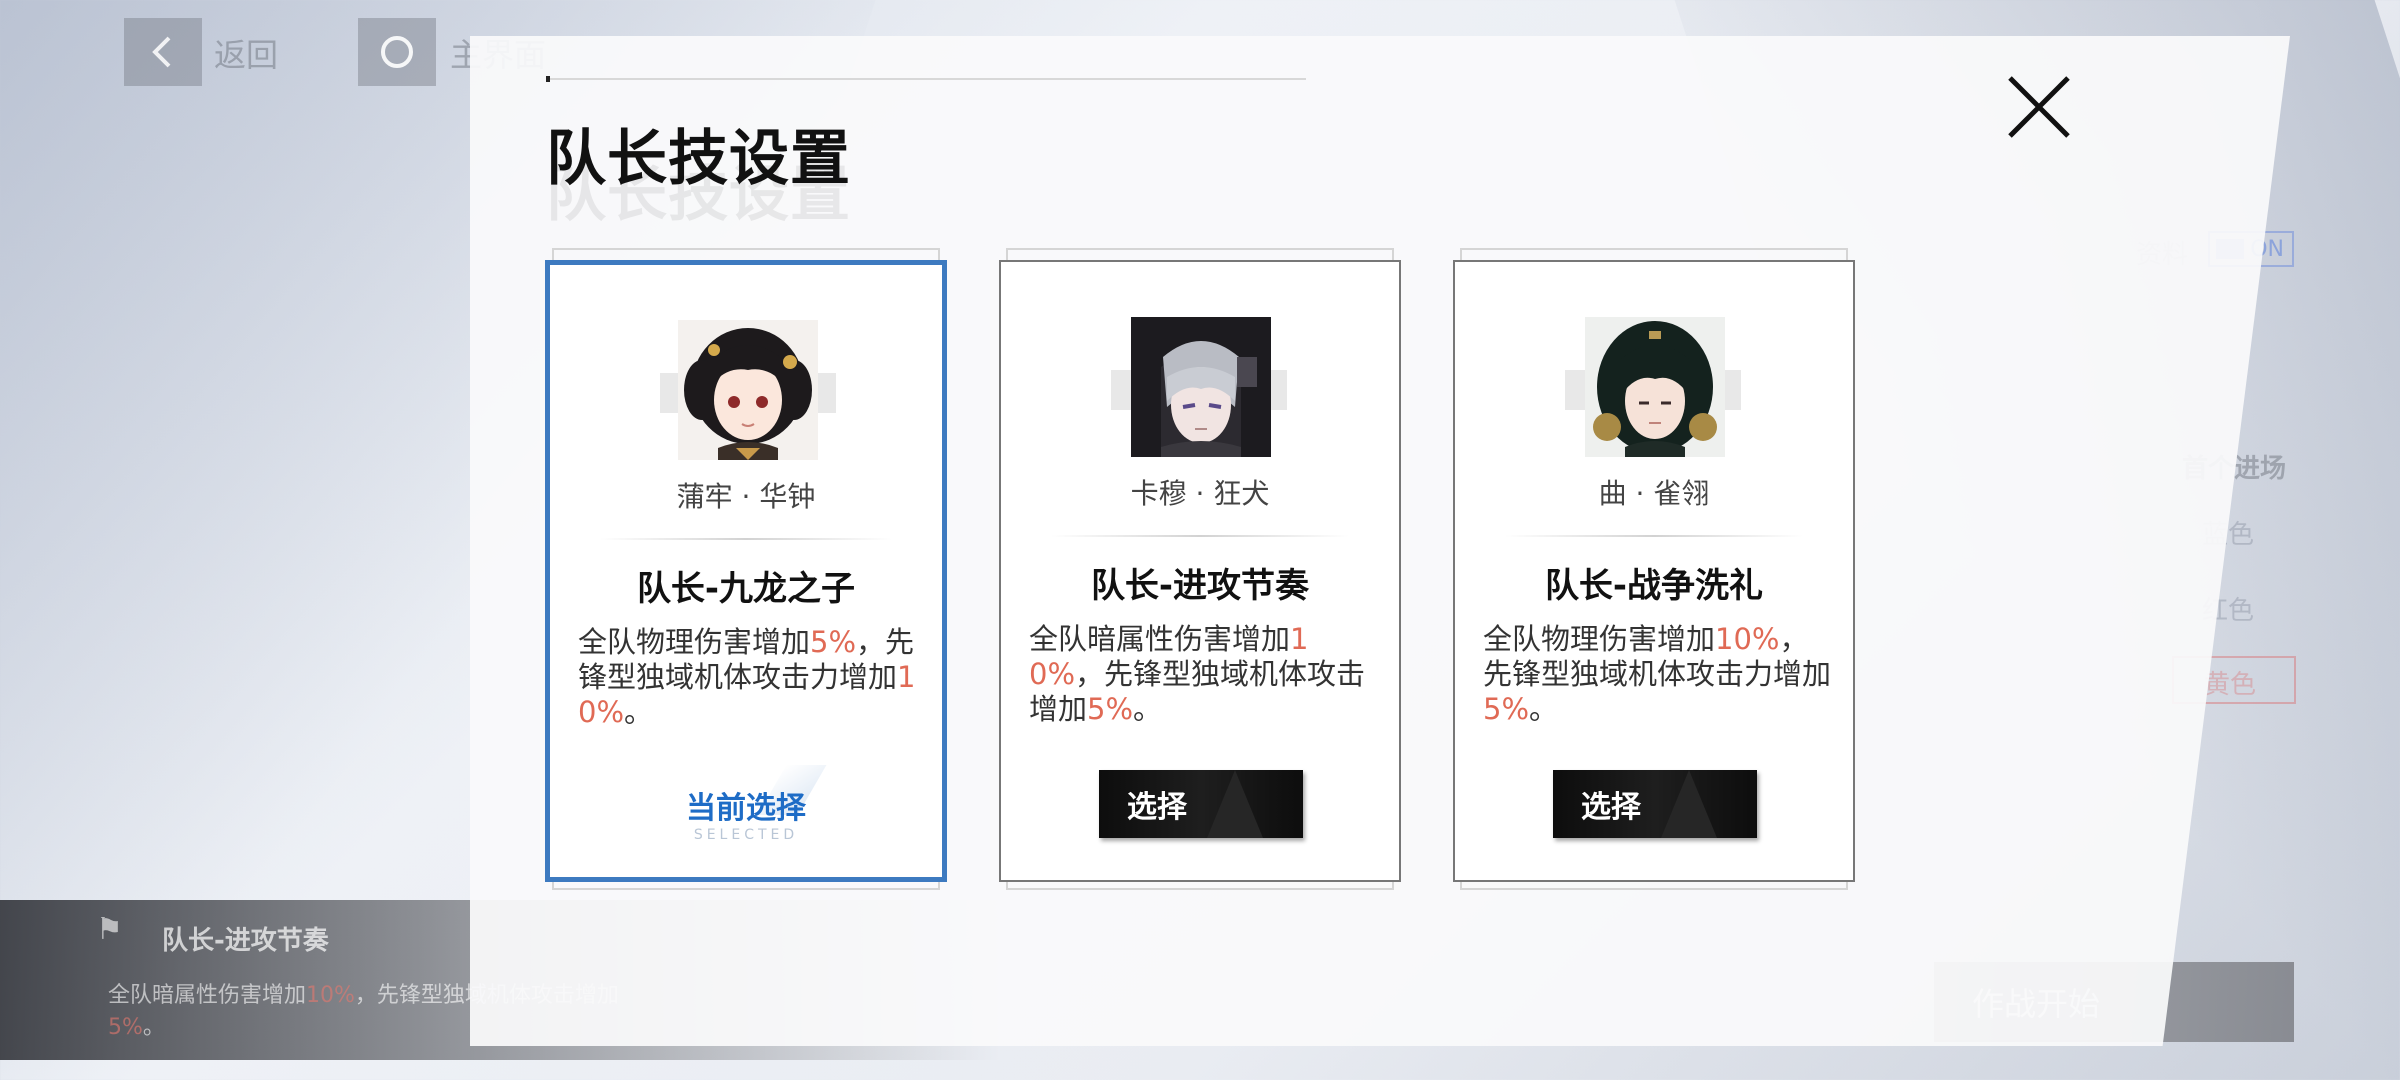 The height and width of the screenshot is (1080, 2400). What do you see at coordinates (698, 159) in the screenshot?
I see `page-title: 队长技设置` at bounding box center [698, 159].